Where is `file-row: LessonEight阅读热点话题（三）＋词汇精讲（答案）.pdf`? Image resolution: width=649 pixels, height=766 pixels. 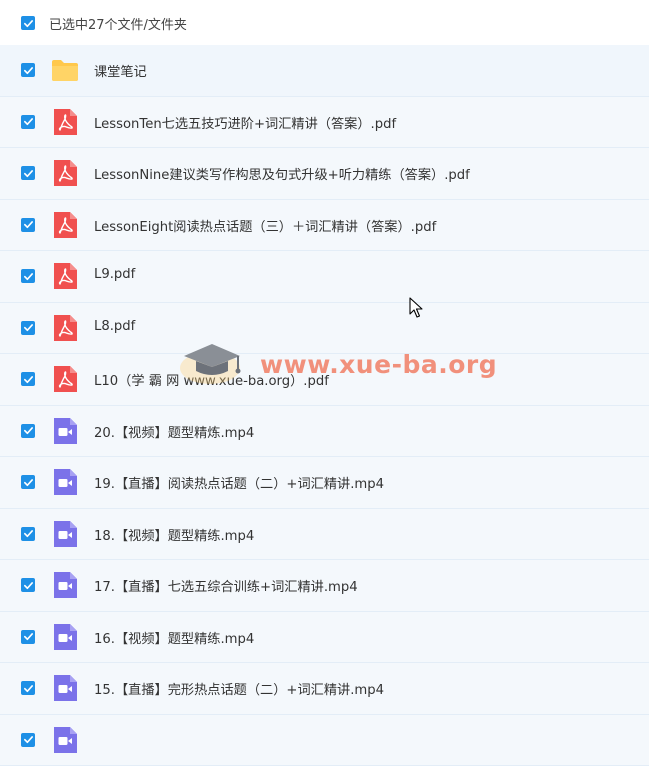 file-row: LessonEight阅读热点话题（三）＋词汇精讲（答案）.pdf is located at coordinates (324, 226).